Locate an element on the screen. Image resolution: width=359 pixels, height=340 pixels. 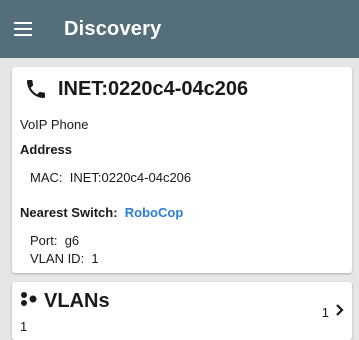
port-row: Port: g6 is located at coordinates (54, 240).